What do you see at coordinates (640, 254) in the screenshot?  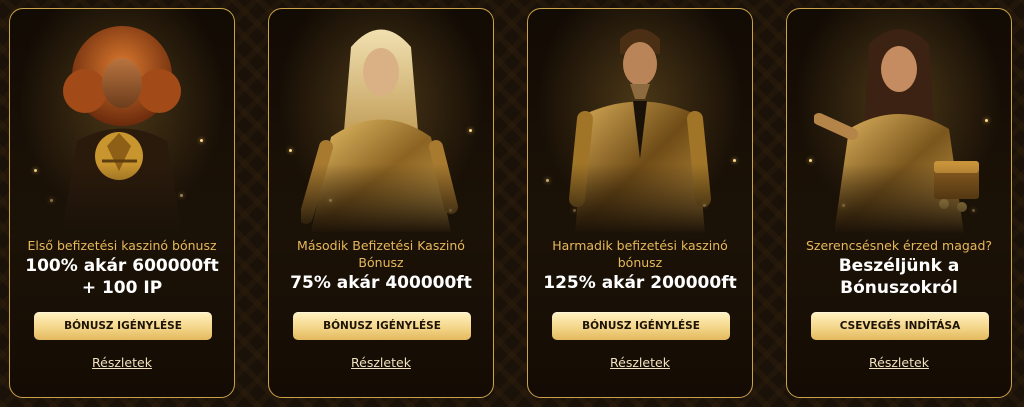 I see `bonus-subtitle: Harmadik befizetési kaszinó bónusz` at bounding box center [640, 254].